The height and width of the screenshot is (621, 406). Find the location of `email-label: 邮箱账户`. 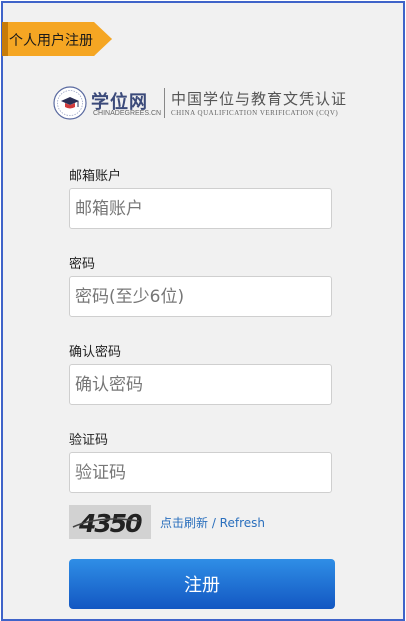

email-label: 邮箱账户 is located at coordinates (95, 176).